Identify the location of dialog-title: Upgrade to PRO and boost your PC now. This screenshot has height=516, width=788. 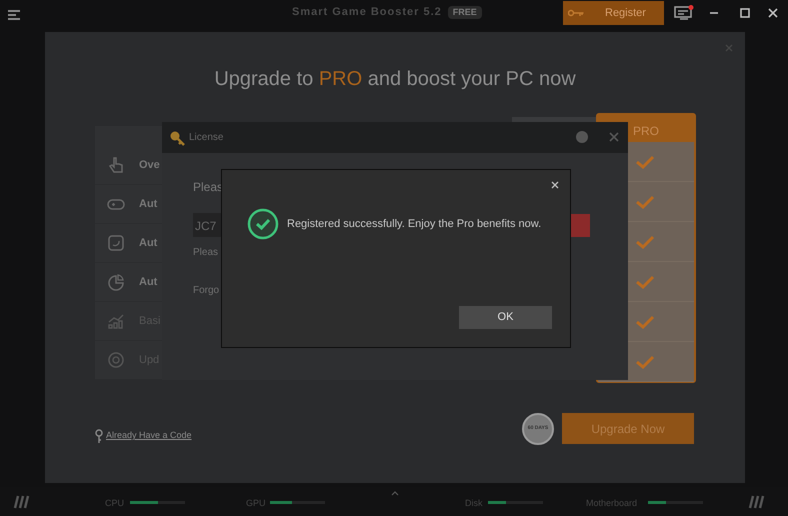
(395, 79).